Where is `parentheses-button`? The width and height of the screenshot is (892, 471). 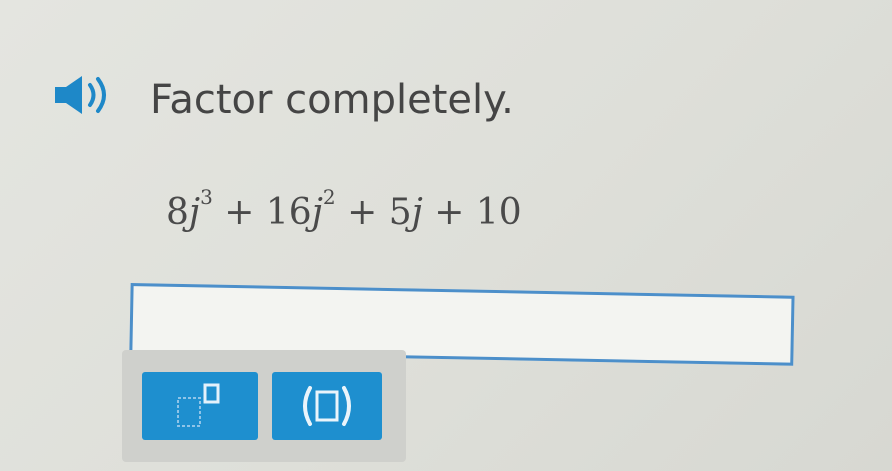
parentheses-button is located at coordinates (327, 406).